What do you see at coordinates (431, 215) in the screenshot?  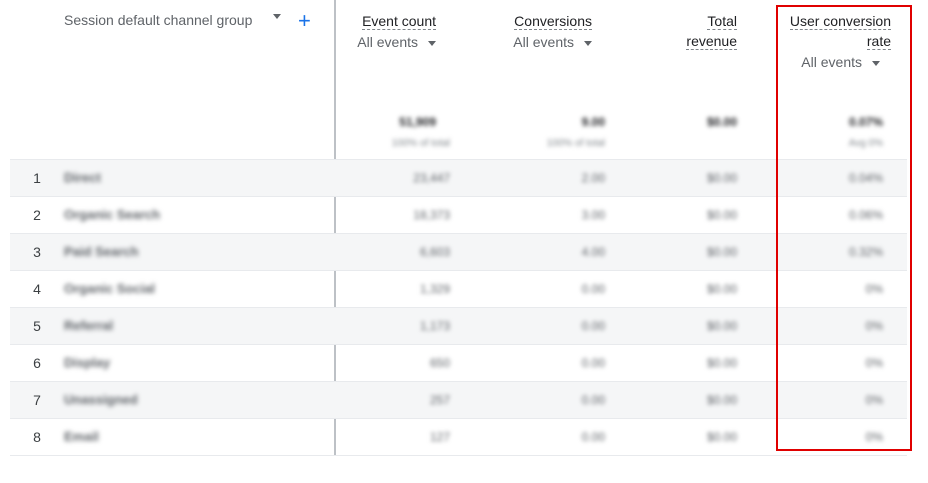 I see `event-count-cell: 18,373` at bounding box center [431, 215].